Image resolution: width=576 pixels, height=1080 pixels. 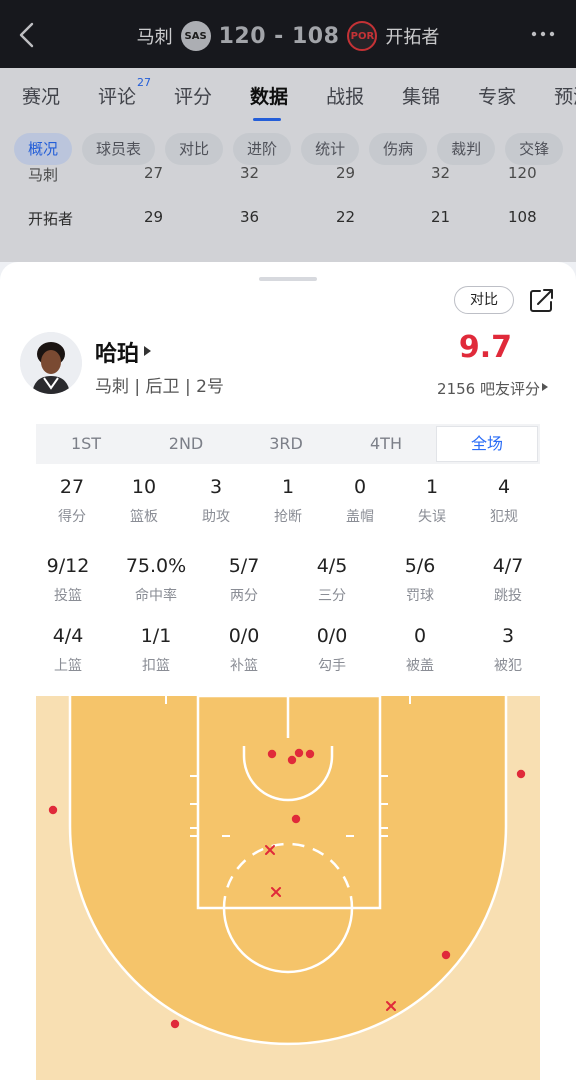 What do you see at coordinates (412, 37) in the screenshot?
I see `away-team-name: 开拓者` at bounding box center [412, 37].